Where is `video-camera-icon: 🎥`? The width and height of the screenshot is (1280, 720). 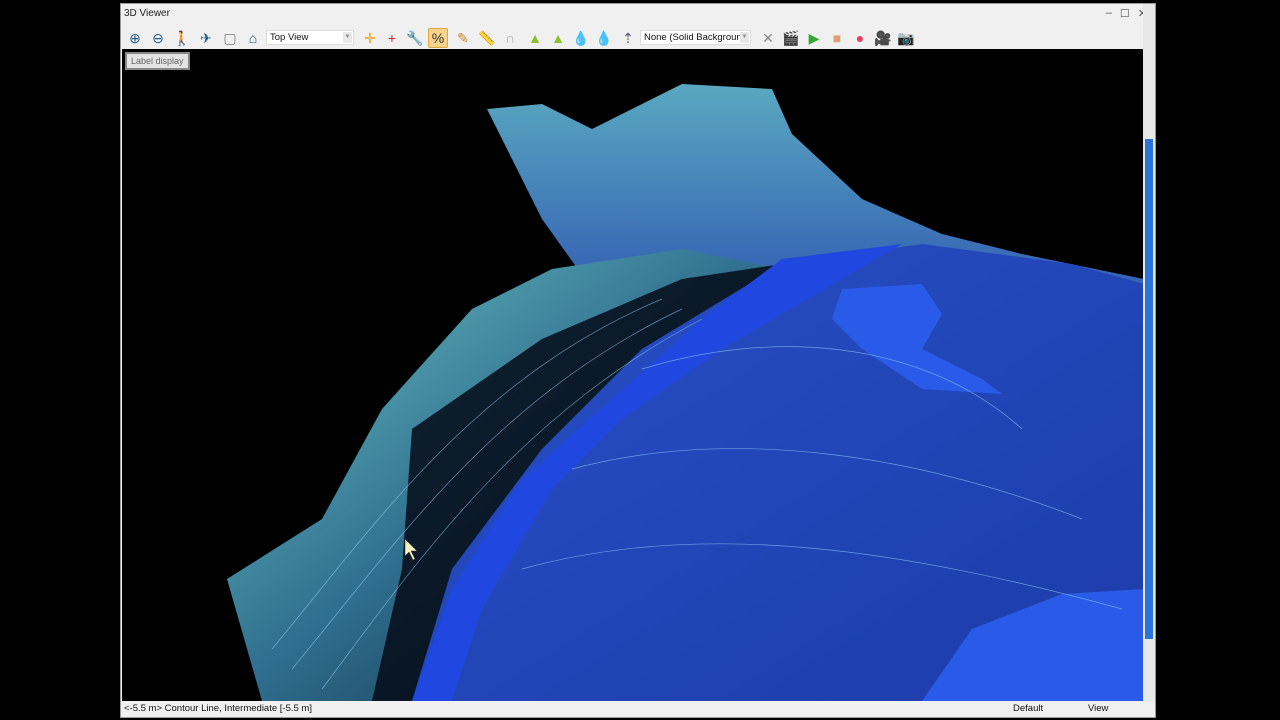
video-camera-icon: 🎥 is located at coordinates (883, 38).